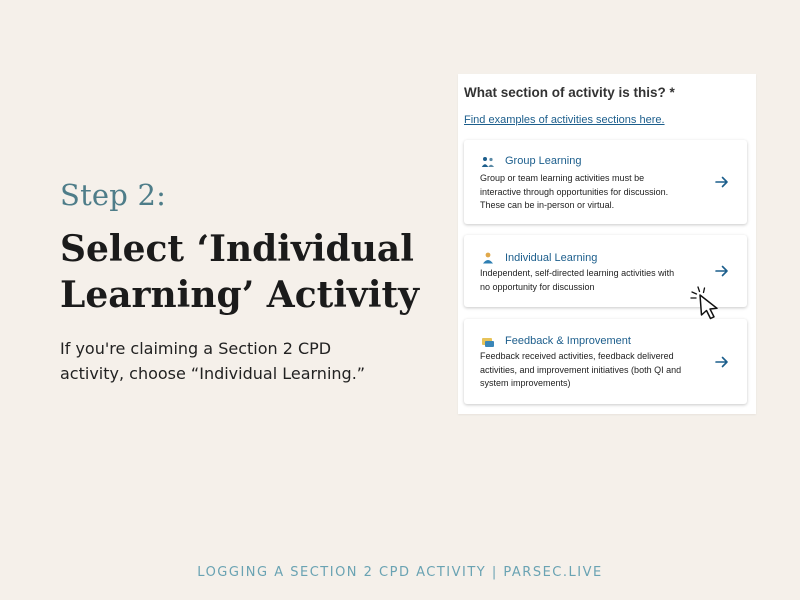 The image size is (800, 600). I want to click on description-line: no opportunity for discussion, so click(537, 286).